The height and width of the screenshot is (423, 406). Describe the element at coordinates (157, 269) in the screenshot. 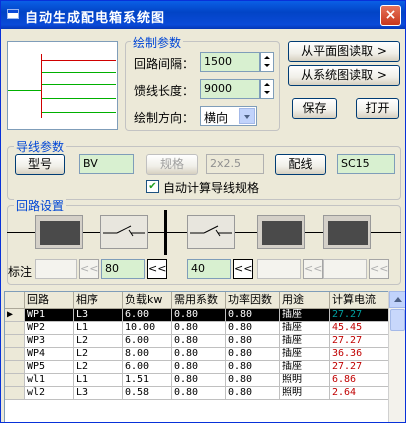

I see `annotation-nav-2: <<` at that location.